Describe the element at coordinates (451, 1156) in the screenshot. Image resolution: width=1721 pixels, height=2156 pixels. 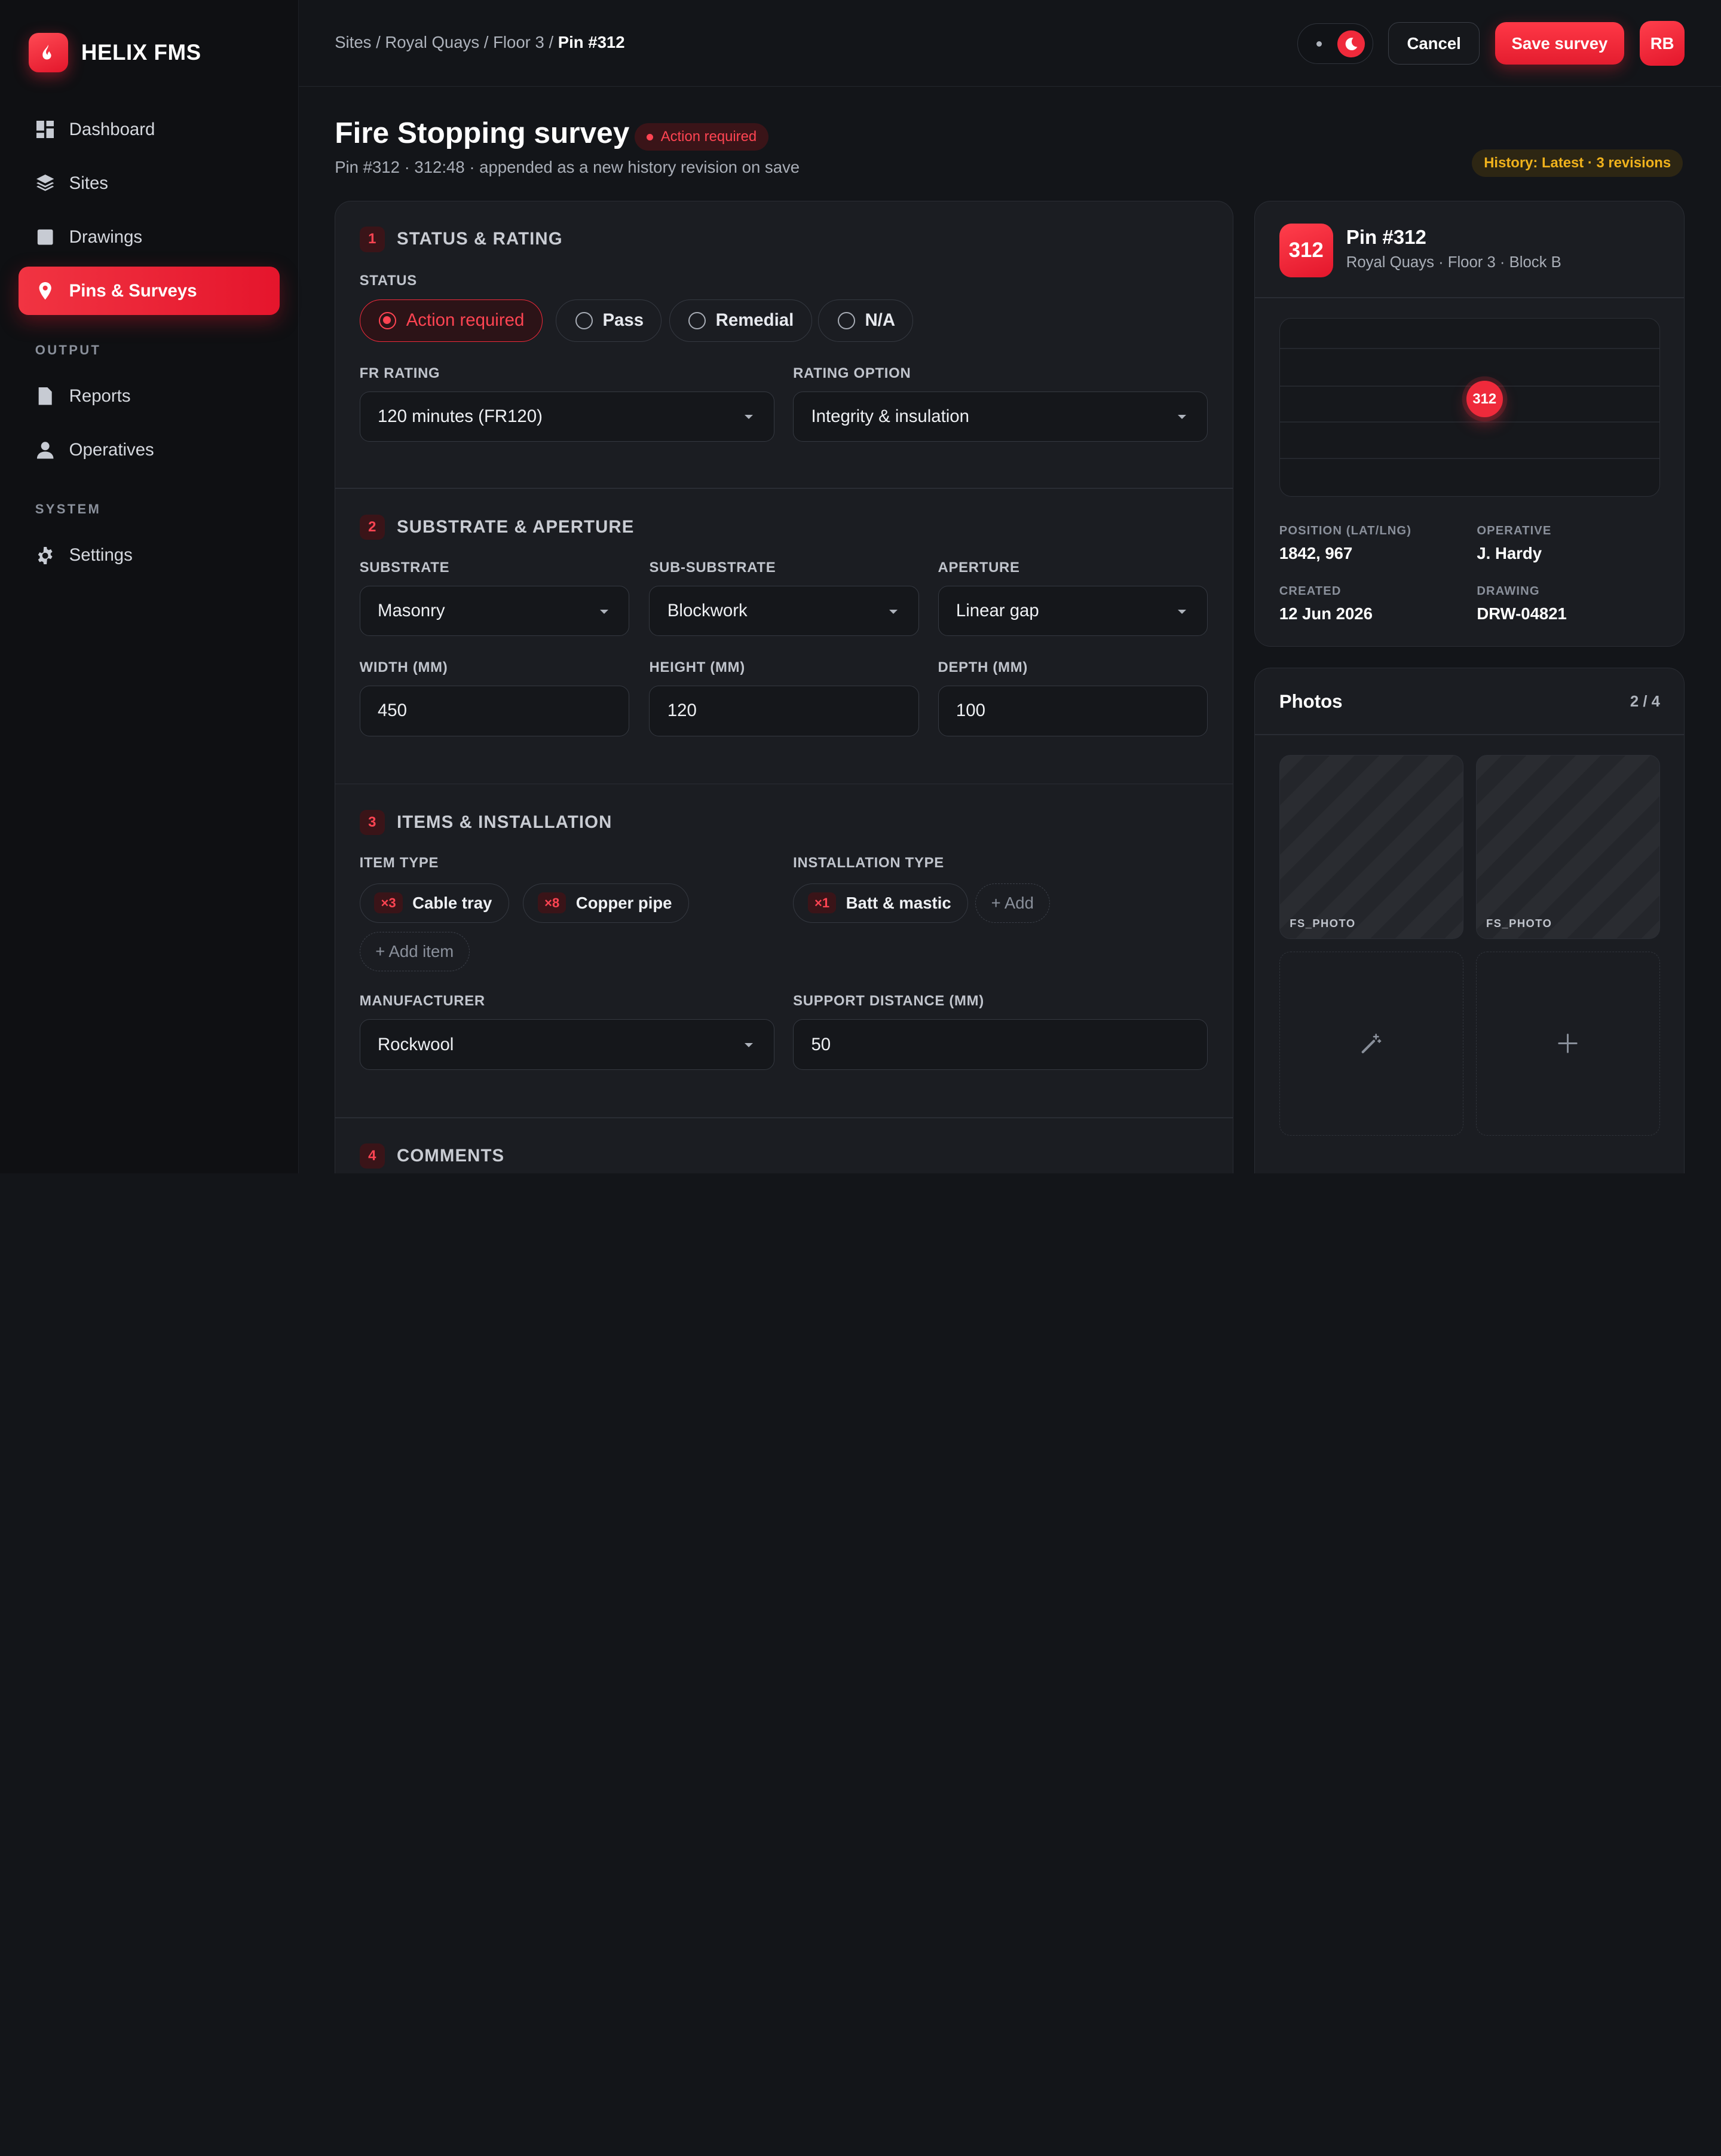
I see `section-title: COMMENTS` at that location.